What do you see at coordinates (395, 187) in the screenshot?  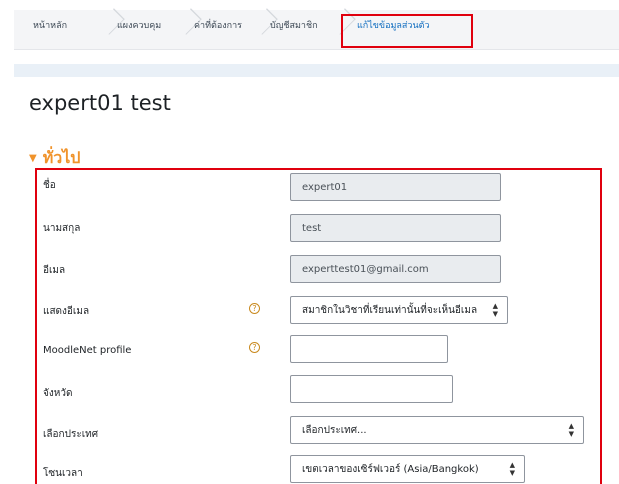 I see `first-name-field: expert01` at bounding box center [395, 187].